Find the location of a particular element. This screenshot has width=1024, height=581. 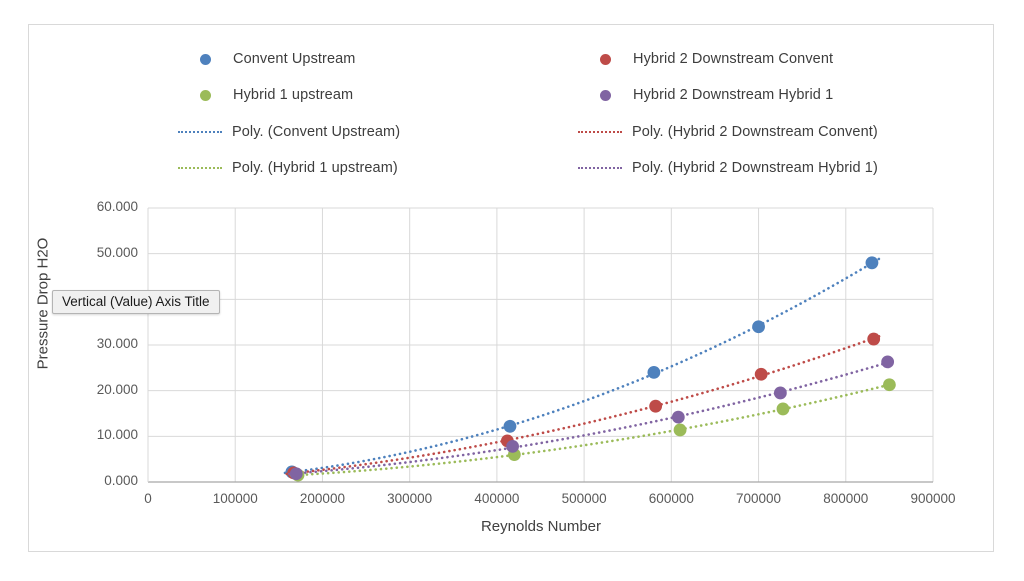

x-axis-tick-label: 800000 is located at coordinates (846, 498).